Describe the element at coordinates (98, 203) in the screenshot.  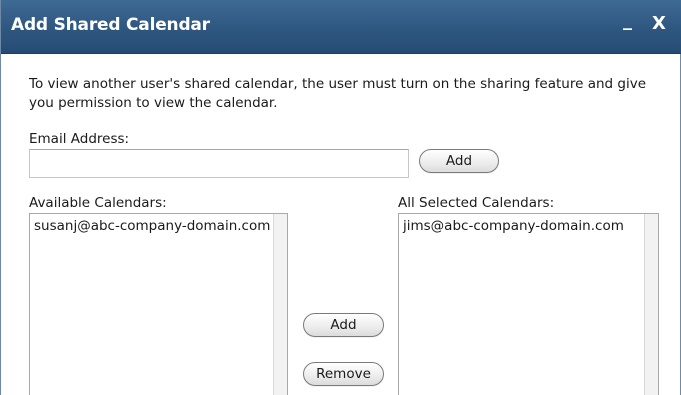
I see `available-calendars-label: Available Calendars:` at that location.